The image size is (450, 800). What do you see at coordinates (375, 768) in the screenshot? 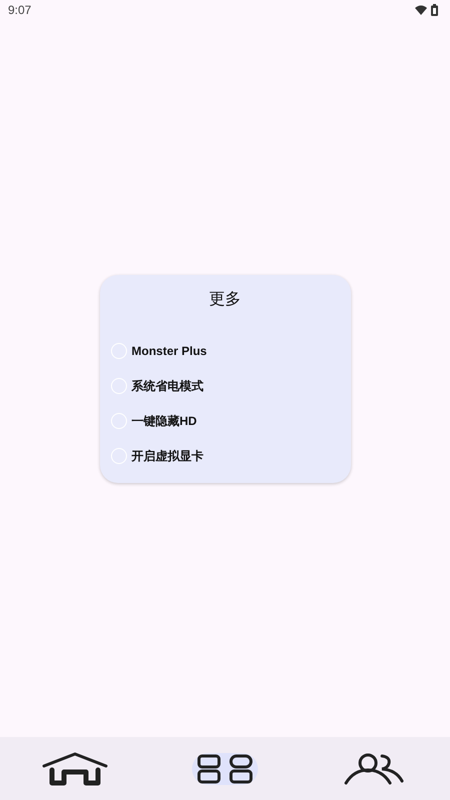
I see `people-icon` at bounding box center [375, 768].